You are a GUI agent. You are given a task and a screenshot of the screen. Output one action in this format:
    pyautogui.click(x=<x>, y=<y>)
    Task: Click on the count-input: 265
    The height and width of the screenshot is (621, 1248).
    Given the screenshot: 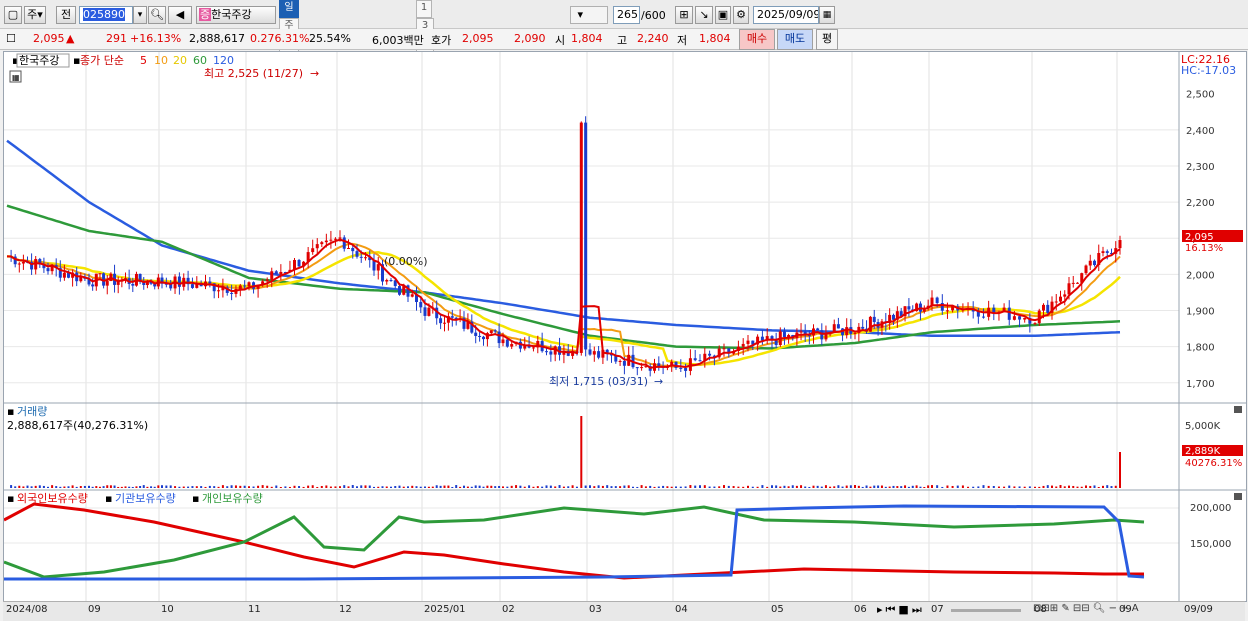 What is the action you would take?
    pyautogui.click(x=626, y=15)
    